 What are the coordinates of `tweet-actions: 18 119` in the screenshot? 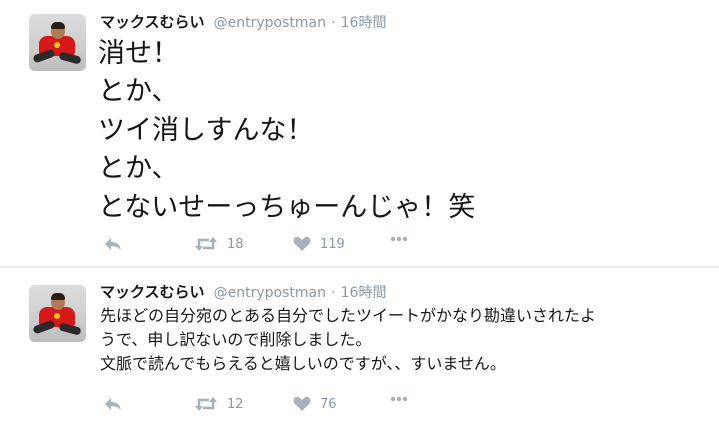 It's located at (359, 247).